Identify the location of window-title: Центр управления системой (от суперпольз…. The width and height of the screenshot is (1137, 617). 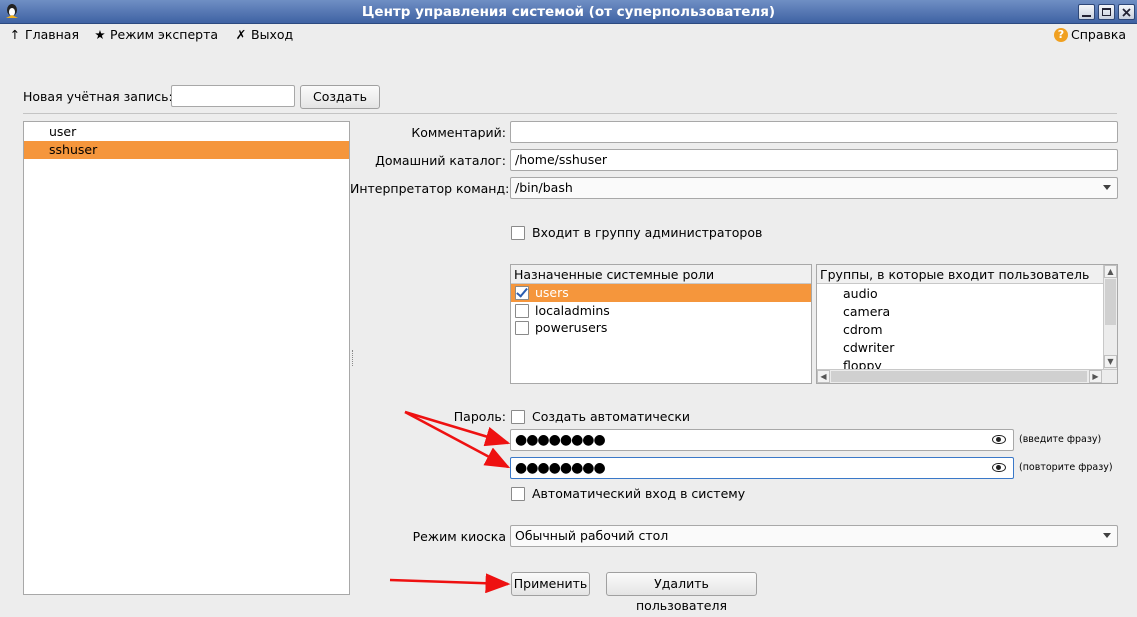
(568, 12).